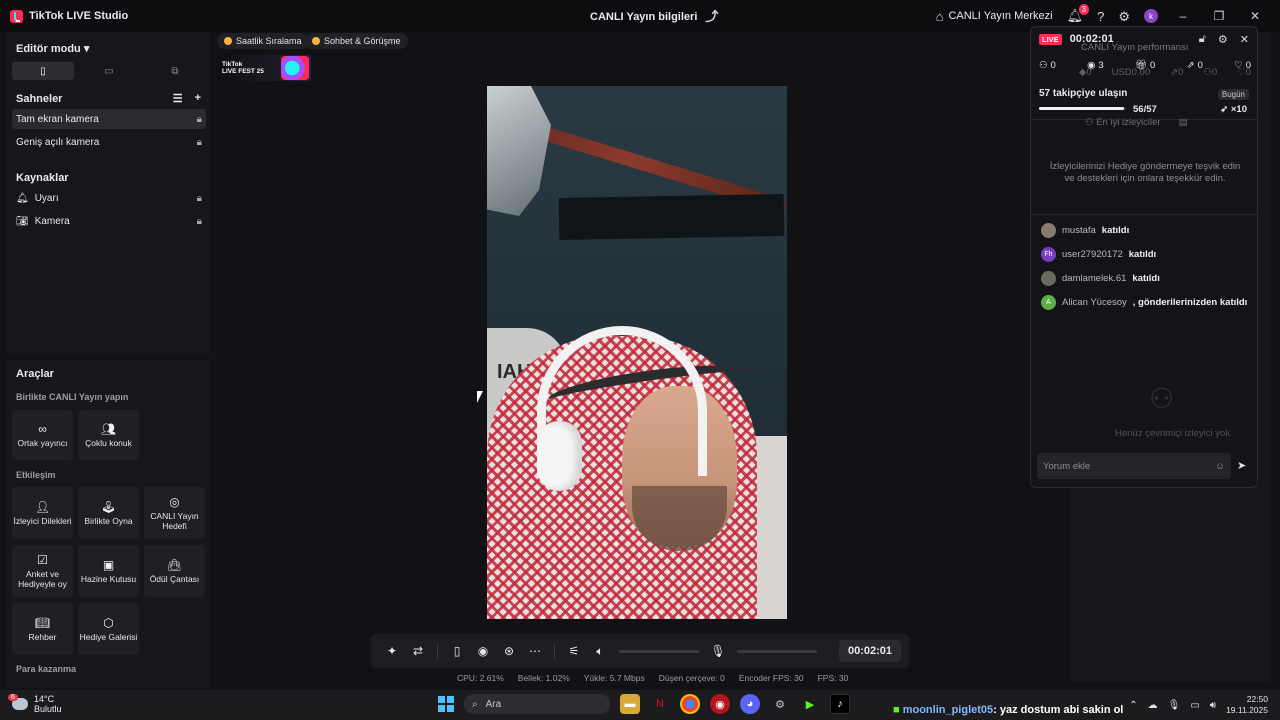  I want to click on tool-label: Anket ve Hediyeyle oy, so click(42, 578).